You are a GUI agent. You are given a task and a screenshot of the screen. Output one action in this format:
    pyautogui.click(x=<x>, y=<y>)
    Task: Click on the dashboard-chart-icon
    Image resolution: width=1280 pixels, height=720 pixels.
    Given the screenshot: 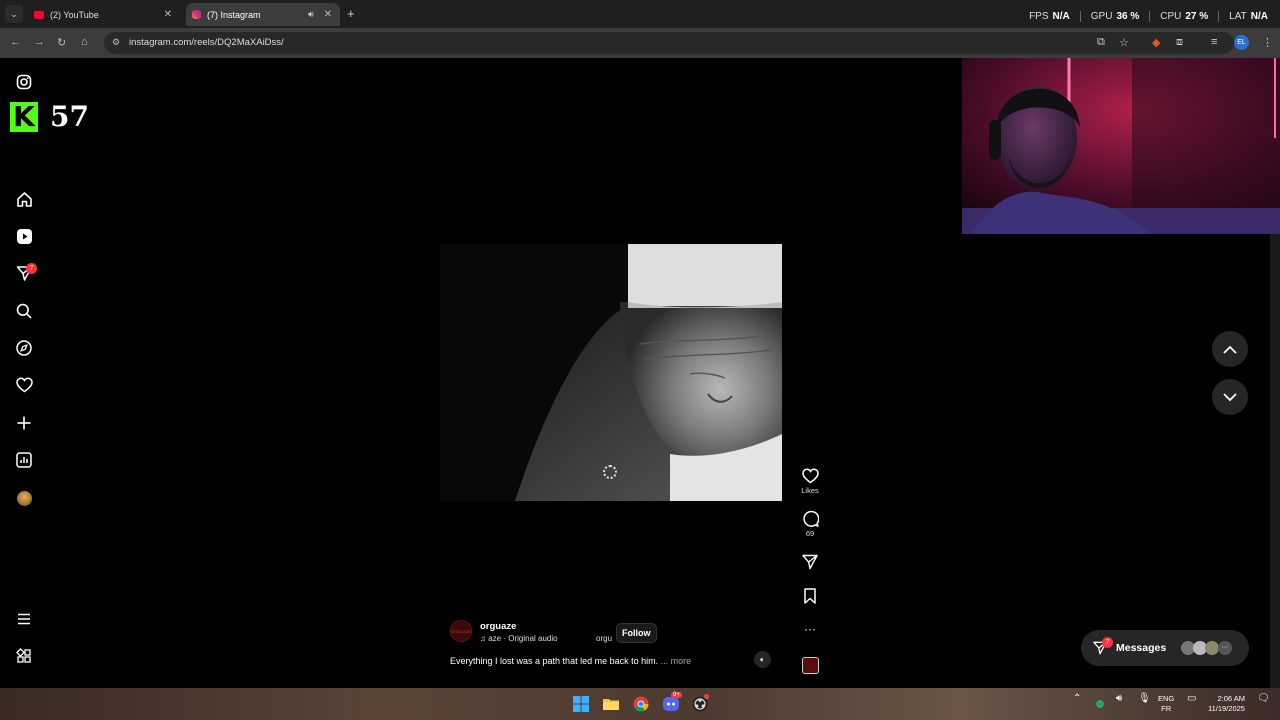 What is the action you would take?
    pyautogui.click(x=24, y=460)
    